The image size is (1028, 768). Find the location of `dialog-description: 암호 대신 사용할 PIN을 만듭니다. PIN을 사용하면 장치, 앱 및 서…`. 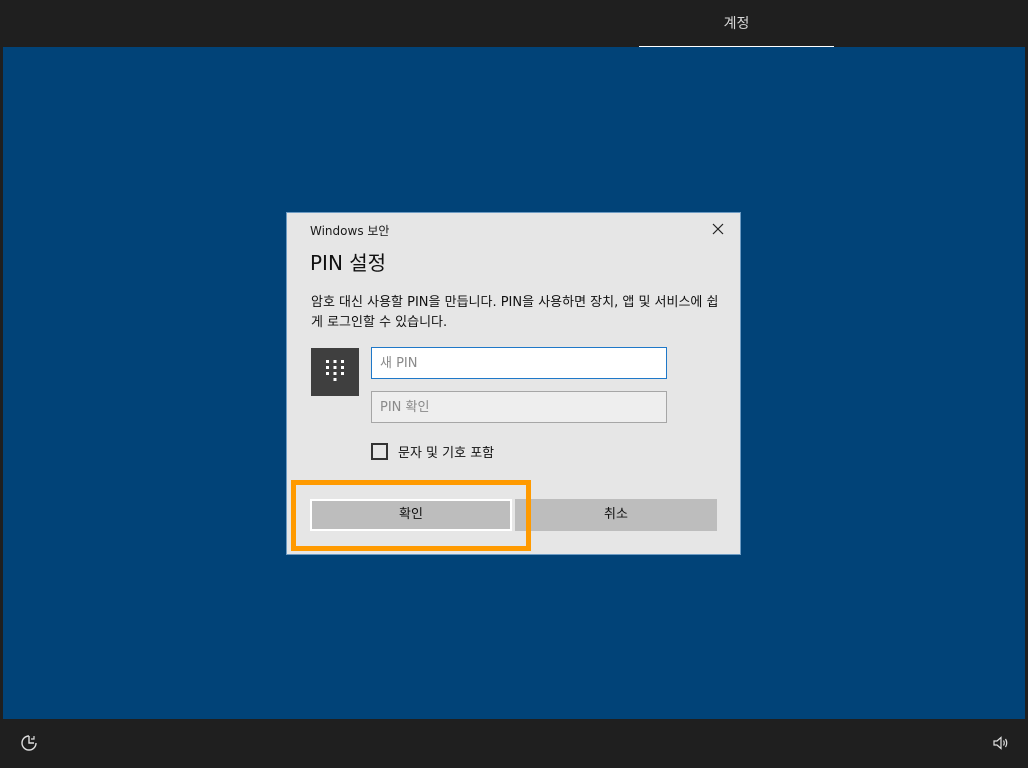

dialog-description: 암호 대신 사용할 PIN을 만듭니다. PIN을 사용하면 장치, 앱 및 서… is located at coordinates (515, 312).